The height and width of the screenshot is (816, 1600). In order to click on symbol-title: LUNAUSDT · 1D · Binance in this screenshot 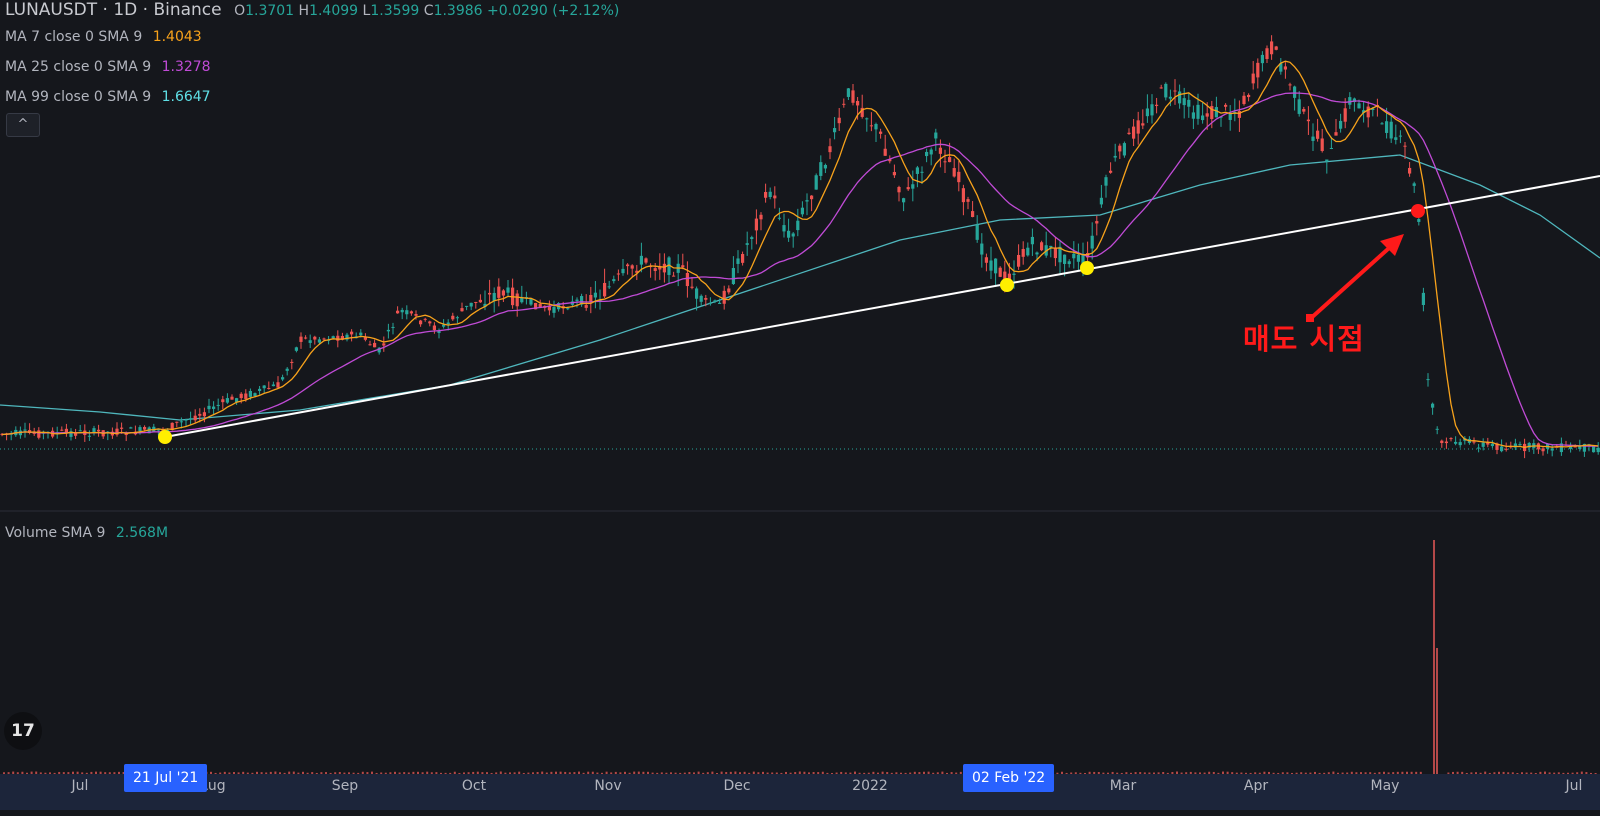, I will do `click(113, 10)`.